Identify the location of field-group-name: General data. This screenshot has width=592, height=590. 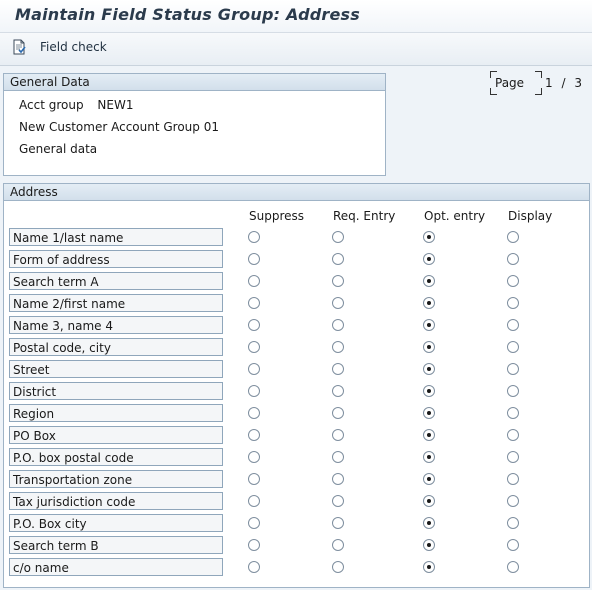
(58, 149).